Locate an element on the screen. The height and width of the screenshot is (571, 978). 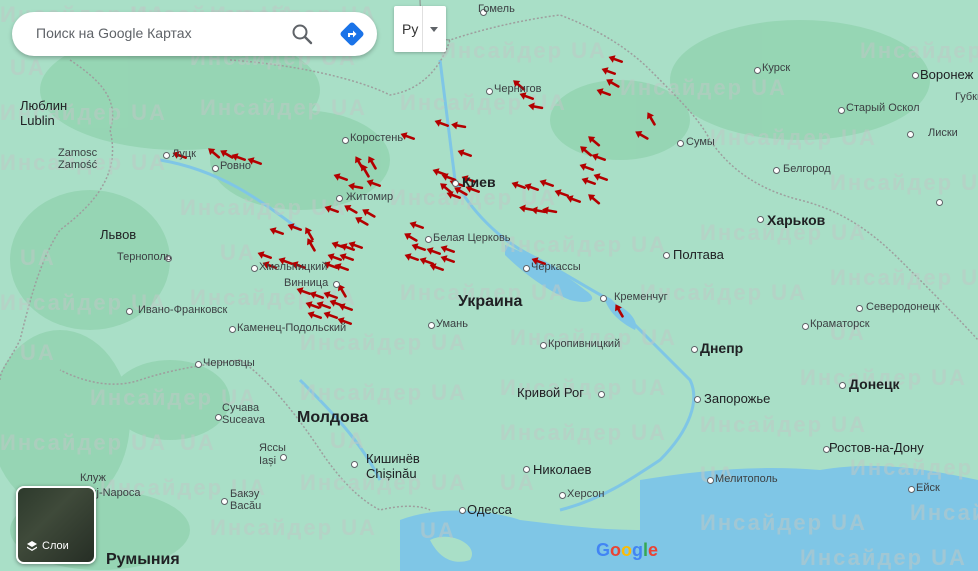
city-label: Кишинёв Chișinău is located at coordinates (393, 466).